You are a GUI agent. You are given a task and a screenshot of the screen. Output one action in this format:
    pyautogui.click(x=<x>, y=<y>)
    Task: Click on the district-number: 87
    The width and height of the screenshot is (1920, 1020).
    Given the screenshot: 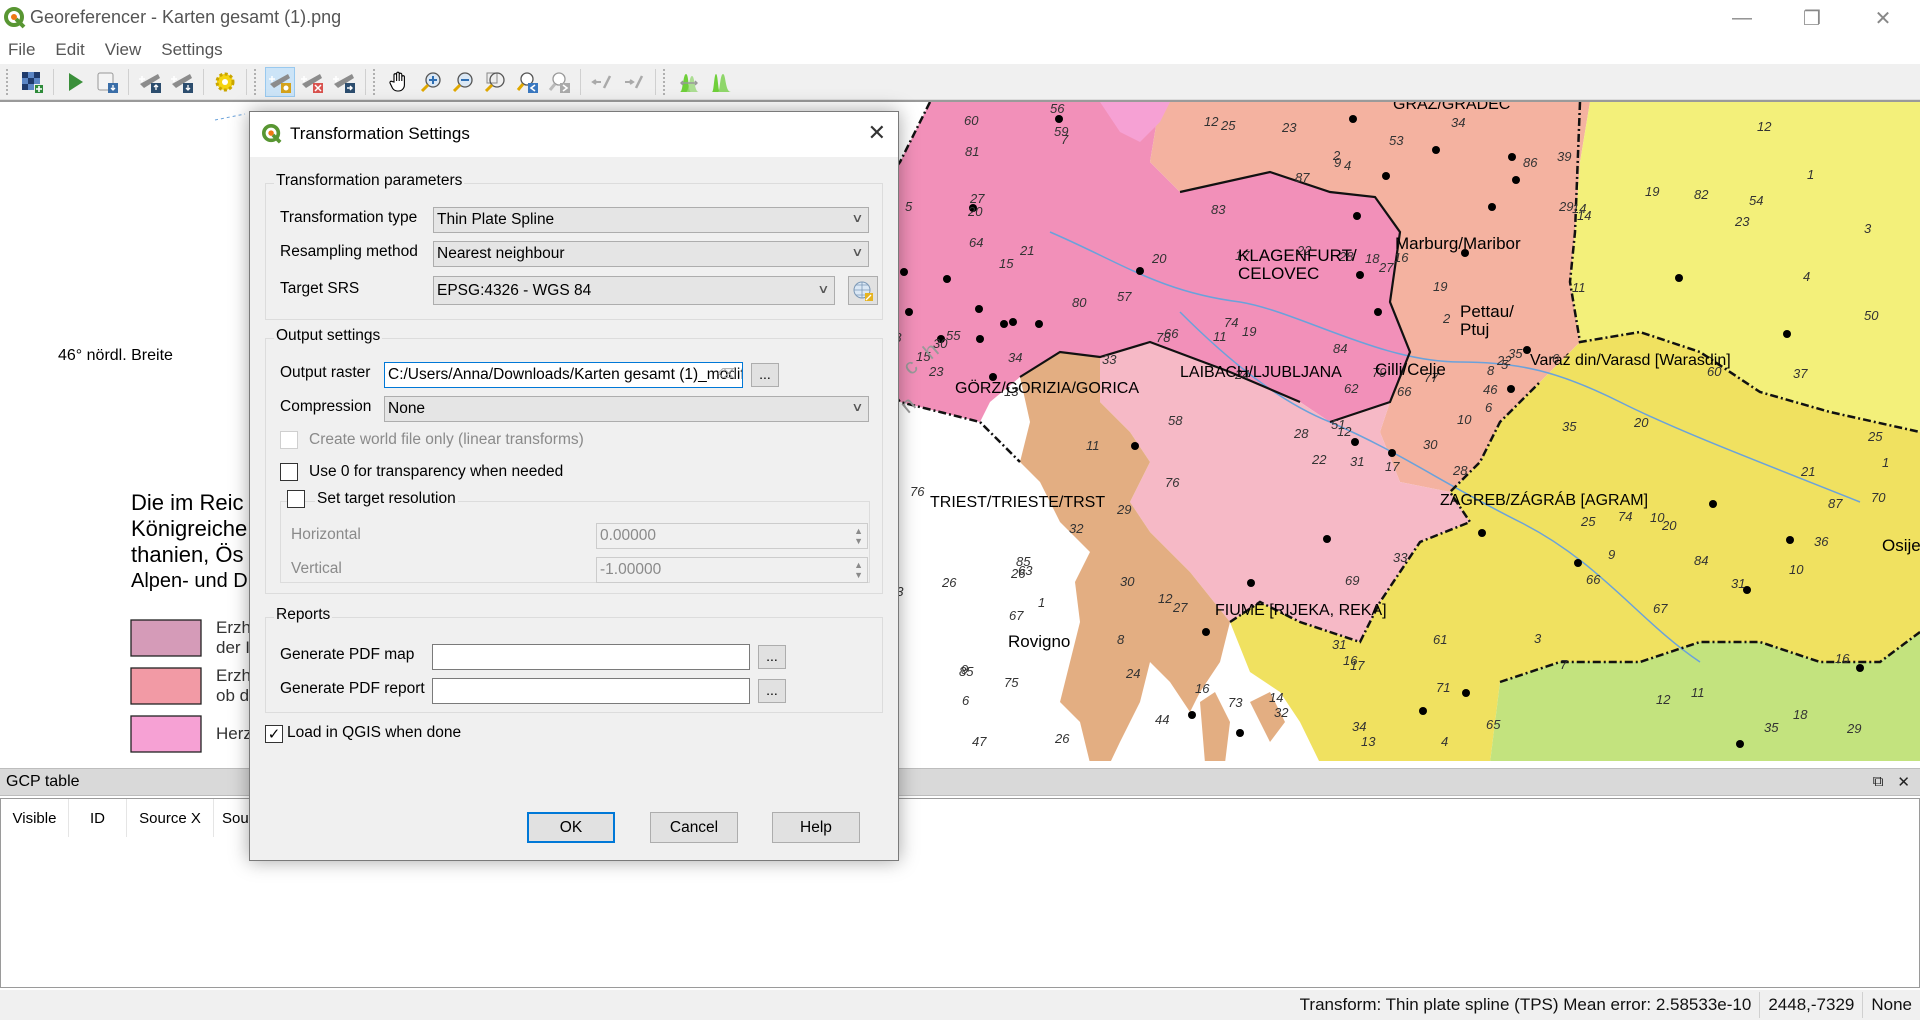 What is the action you would take?
    pyautogui.click(x=1302, y=177)
    